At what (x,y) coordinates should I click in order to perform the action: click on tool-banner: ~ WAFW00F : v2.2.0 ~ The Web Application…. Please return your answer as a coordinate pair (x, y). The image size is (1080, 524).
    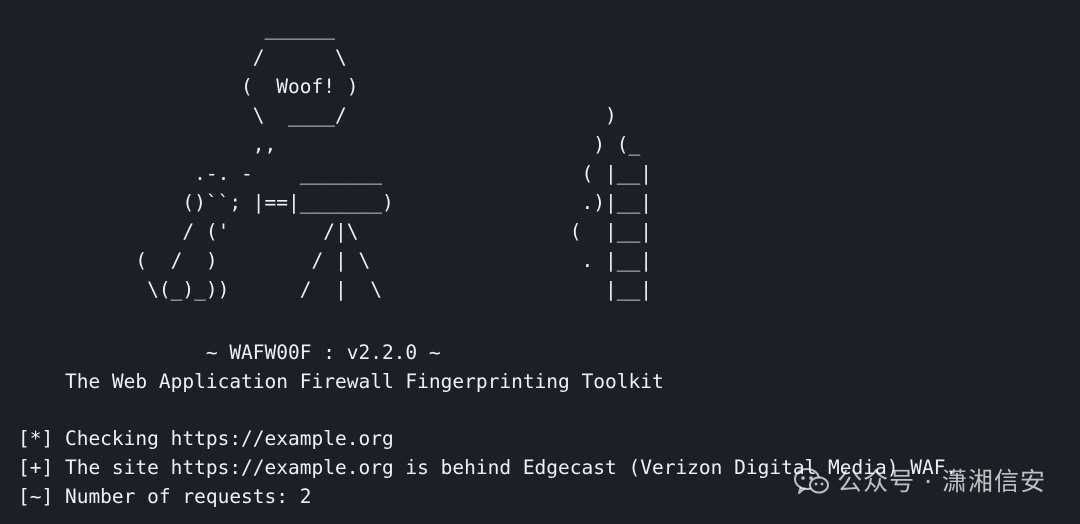
    Looking at the image, I should click on (341, 367).